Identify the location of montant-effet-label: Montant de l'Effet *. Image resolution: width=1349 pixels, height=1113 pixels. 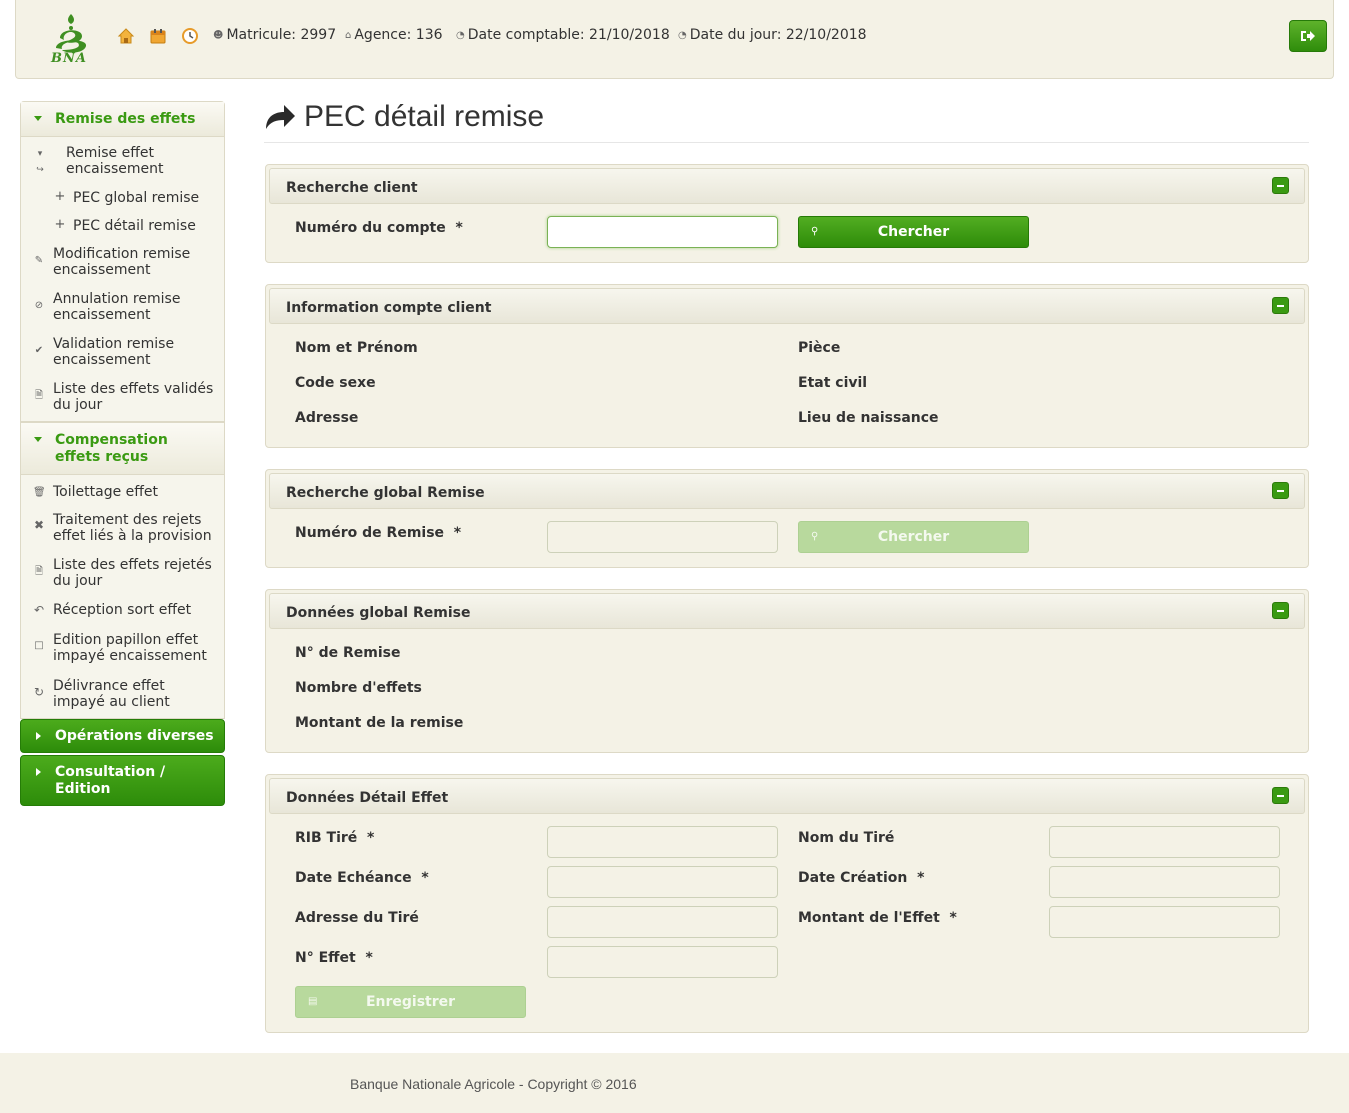
(877, 918).